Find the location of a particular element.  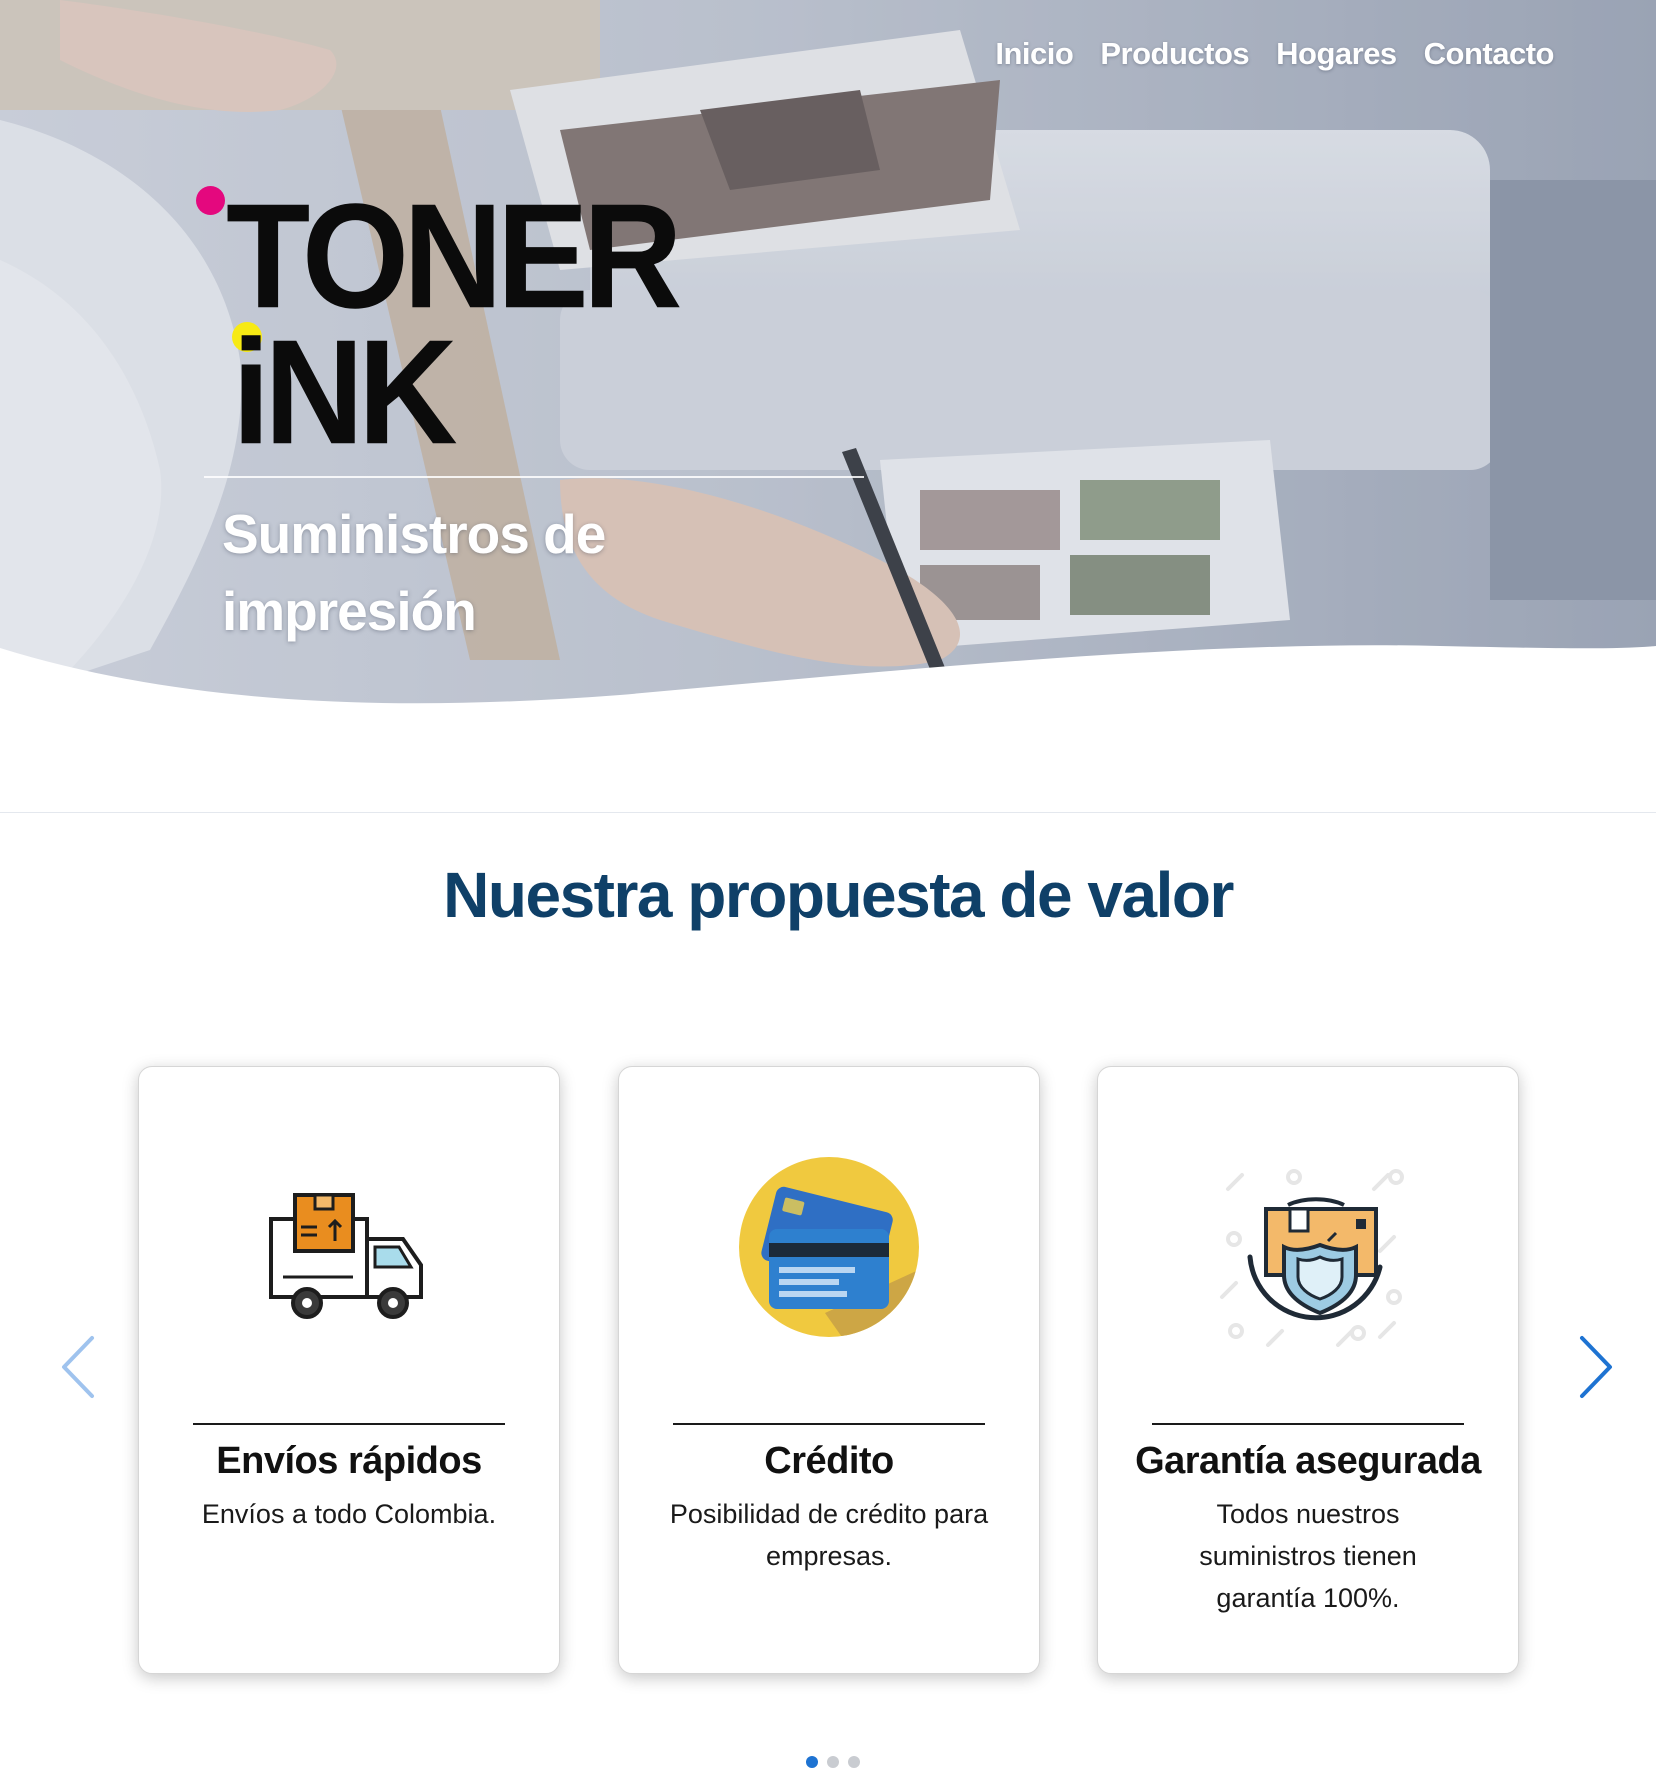

nav-item-hogares: Hogares is located at coordinates (1336, 54).